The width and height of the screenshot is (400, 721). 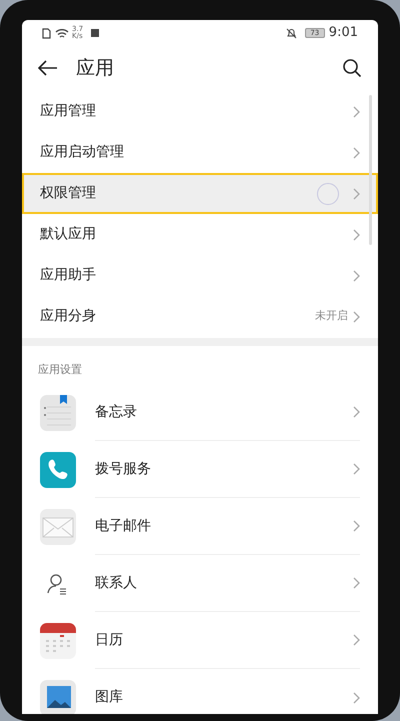 I want to click on app-item: 备忘录, so click(x=200, y=412).